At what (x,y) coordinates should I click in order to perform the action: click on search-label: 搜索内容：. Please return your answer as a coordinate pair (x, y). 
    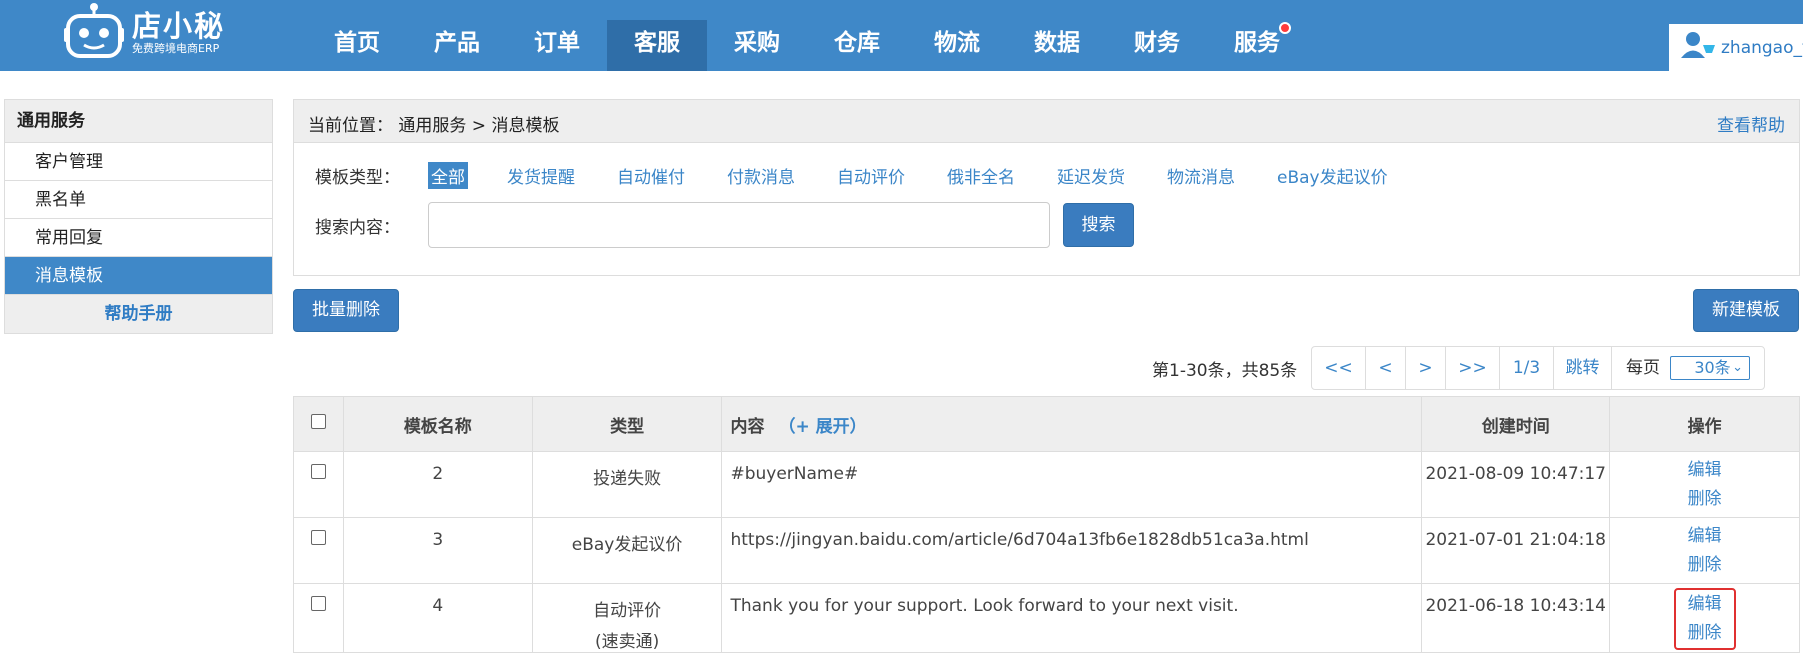
    Looking at the image, I should click on (357, 227).